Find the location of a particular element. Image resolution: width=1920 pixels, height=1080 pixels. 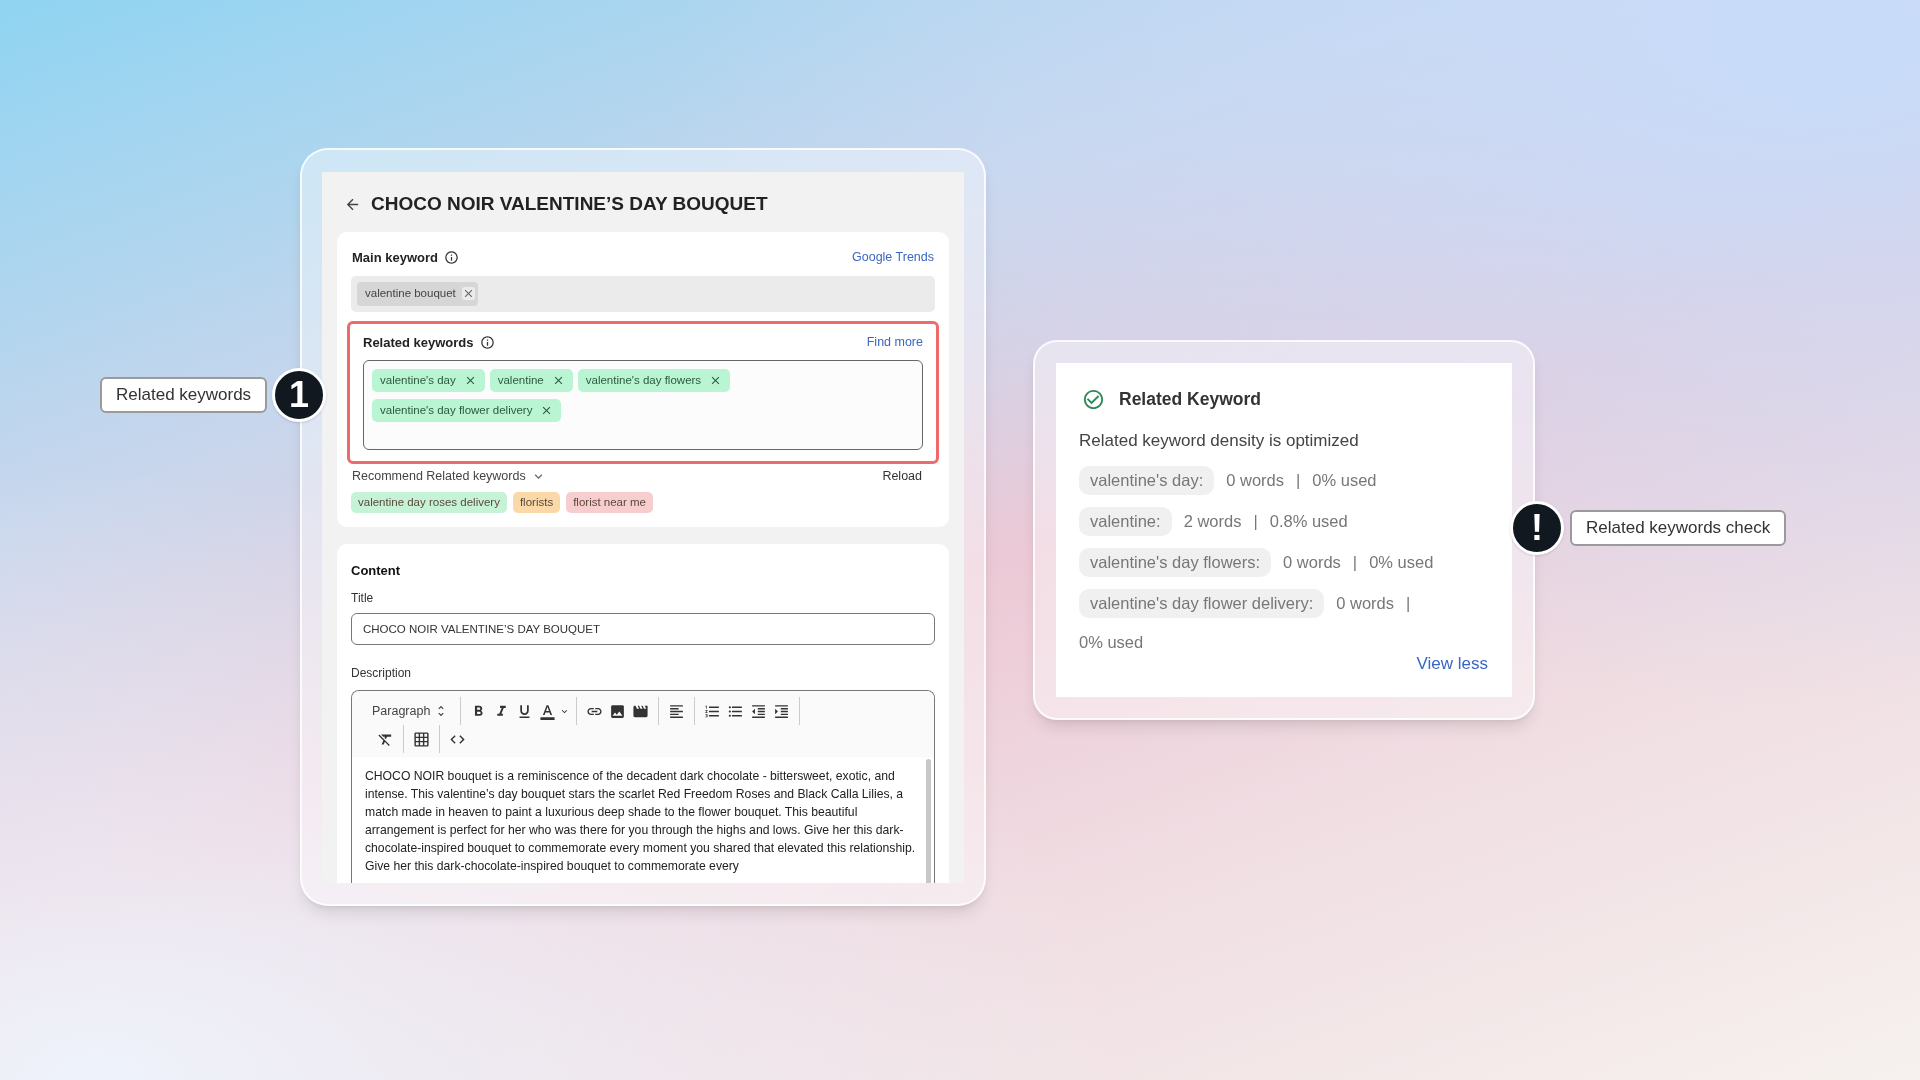

google-trends-link: Google Trends is located at coordinates (893, 258).